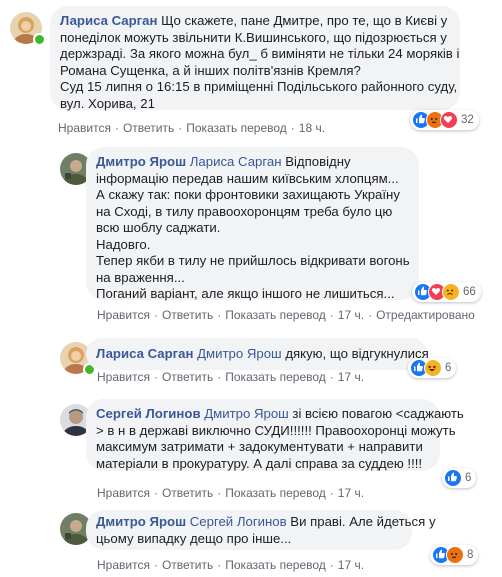 Image resolution: width=502 pixels, height=577 pixels. What do you see at coordinates (39, 39) in the screenshot?
I see `online-indicator` at bounding box center [39, 39].